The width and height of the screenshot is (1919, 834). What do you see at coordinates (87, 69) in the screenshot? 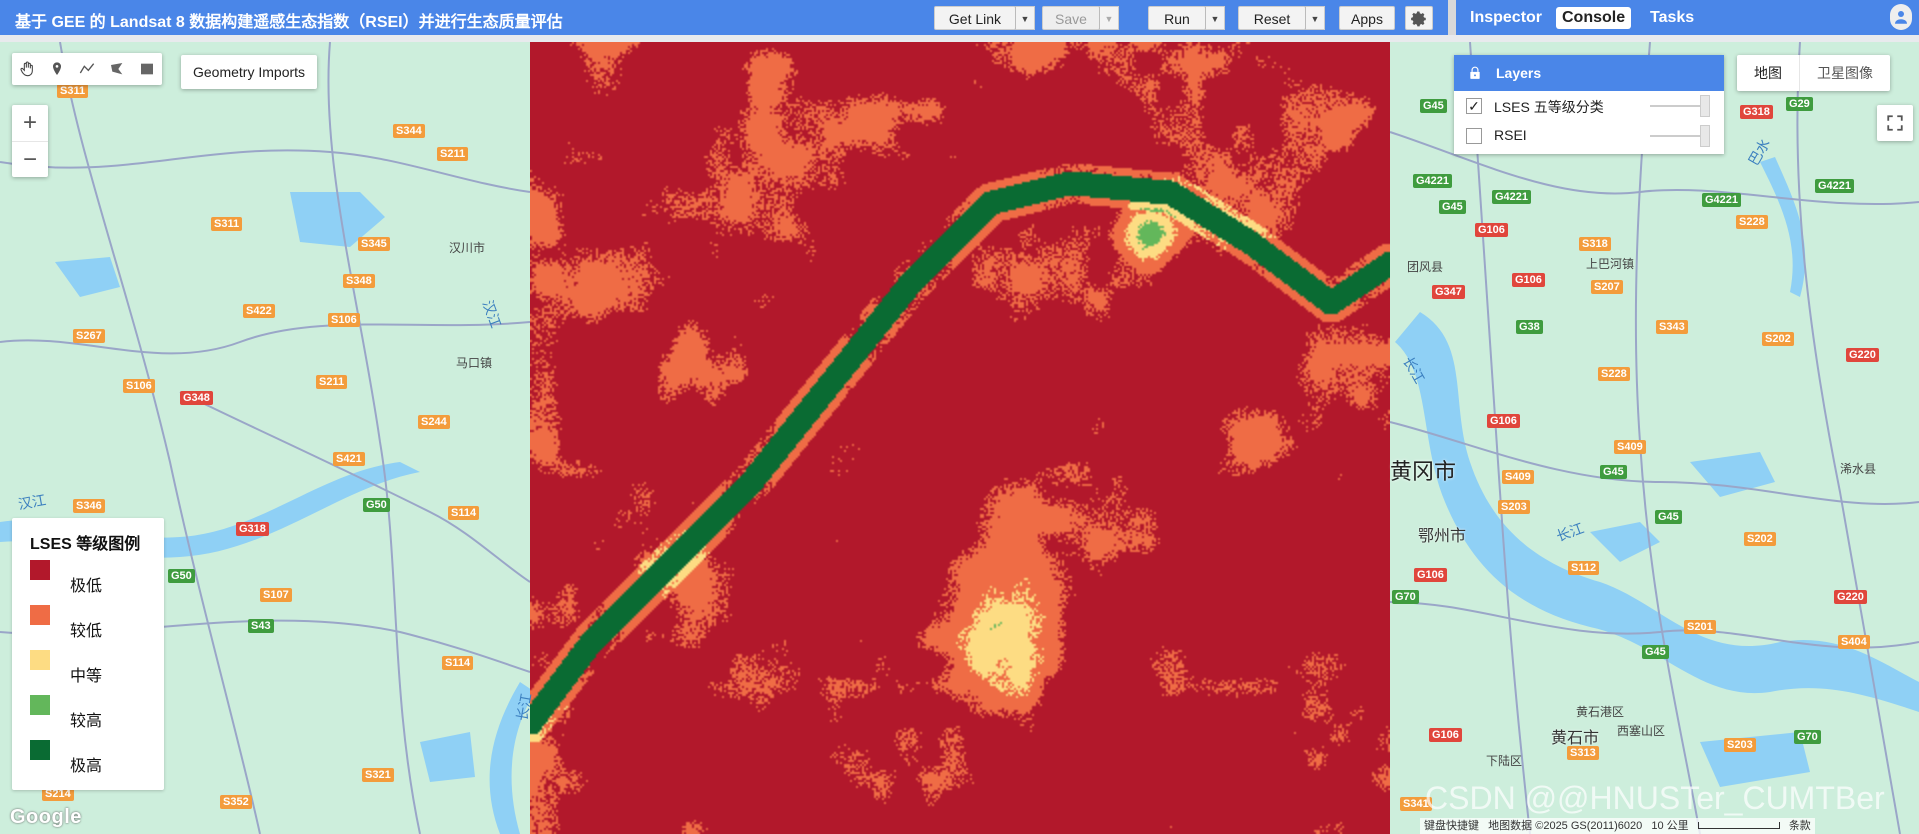
I see `draw-line-icon` at bounding box center [87, 69].